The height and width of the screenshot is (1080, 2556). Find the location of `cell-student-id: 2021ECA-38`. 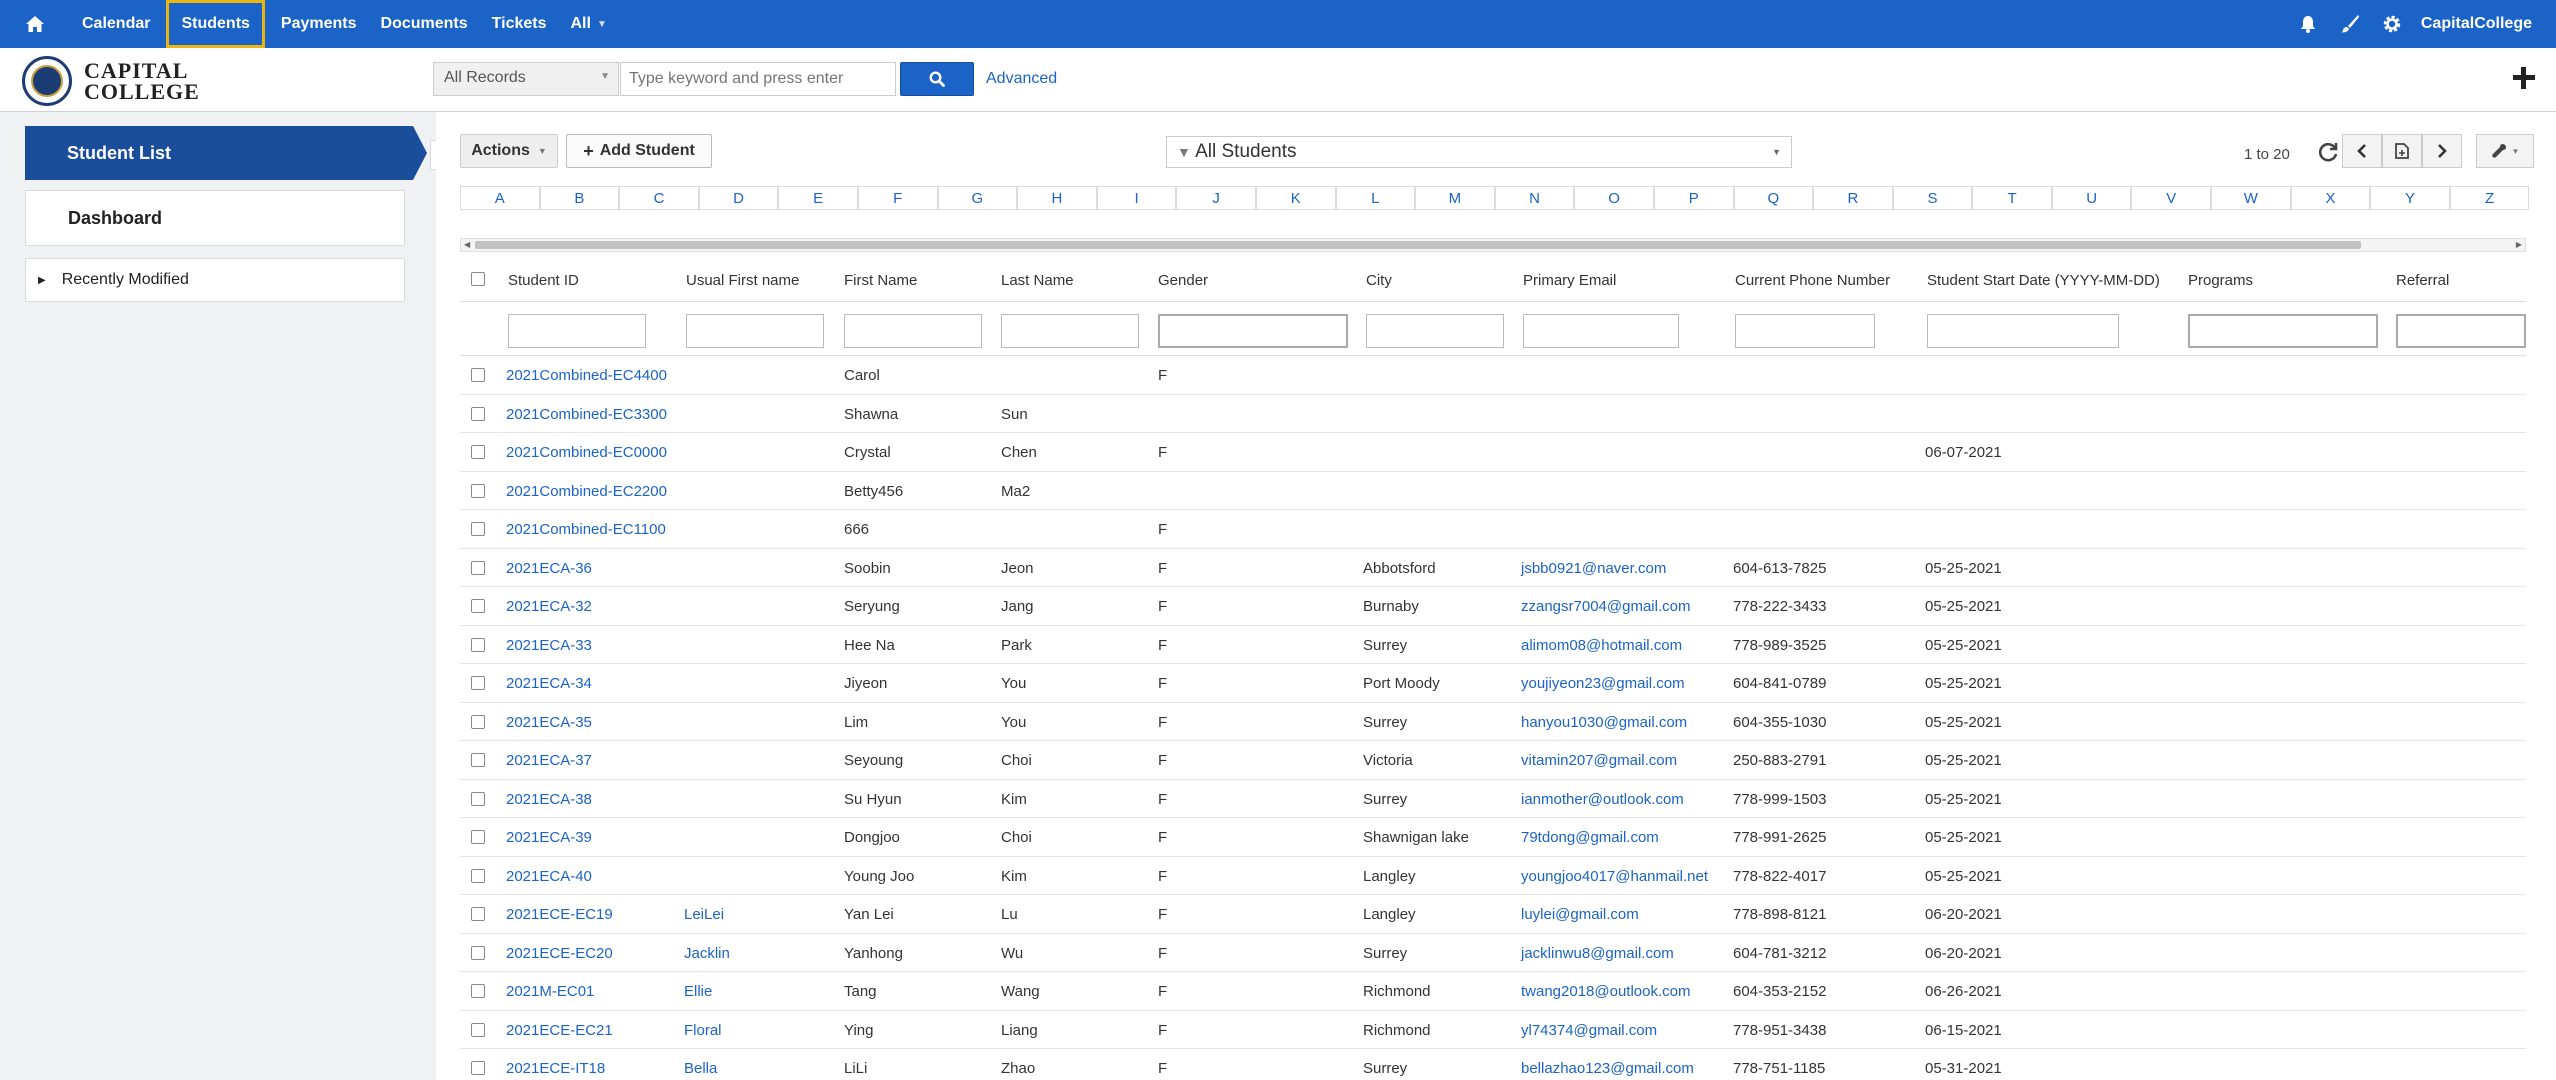

cell-student-id: 2021ECA-38 is located at coordinates (549, 799).